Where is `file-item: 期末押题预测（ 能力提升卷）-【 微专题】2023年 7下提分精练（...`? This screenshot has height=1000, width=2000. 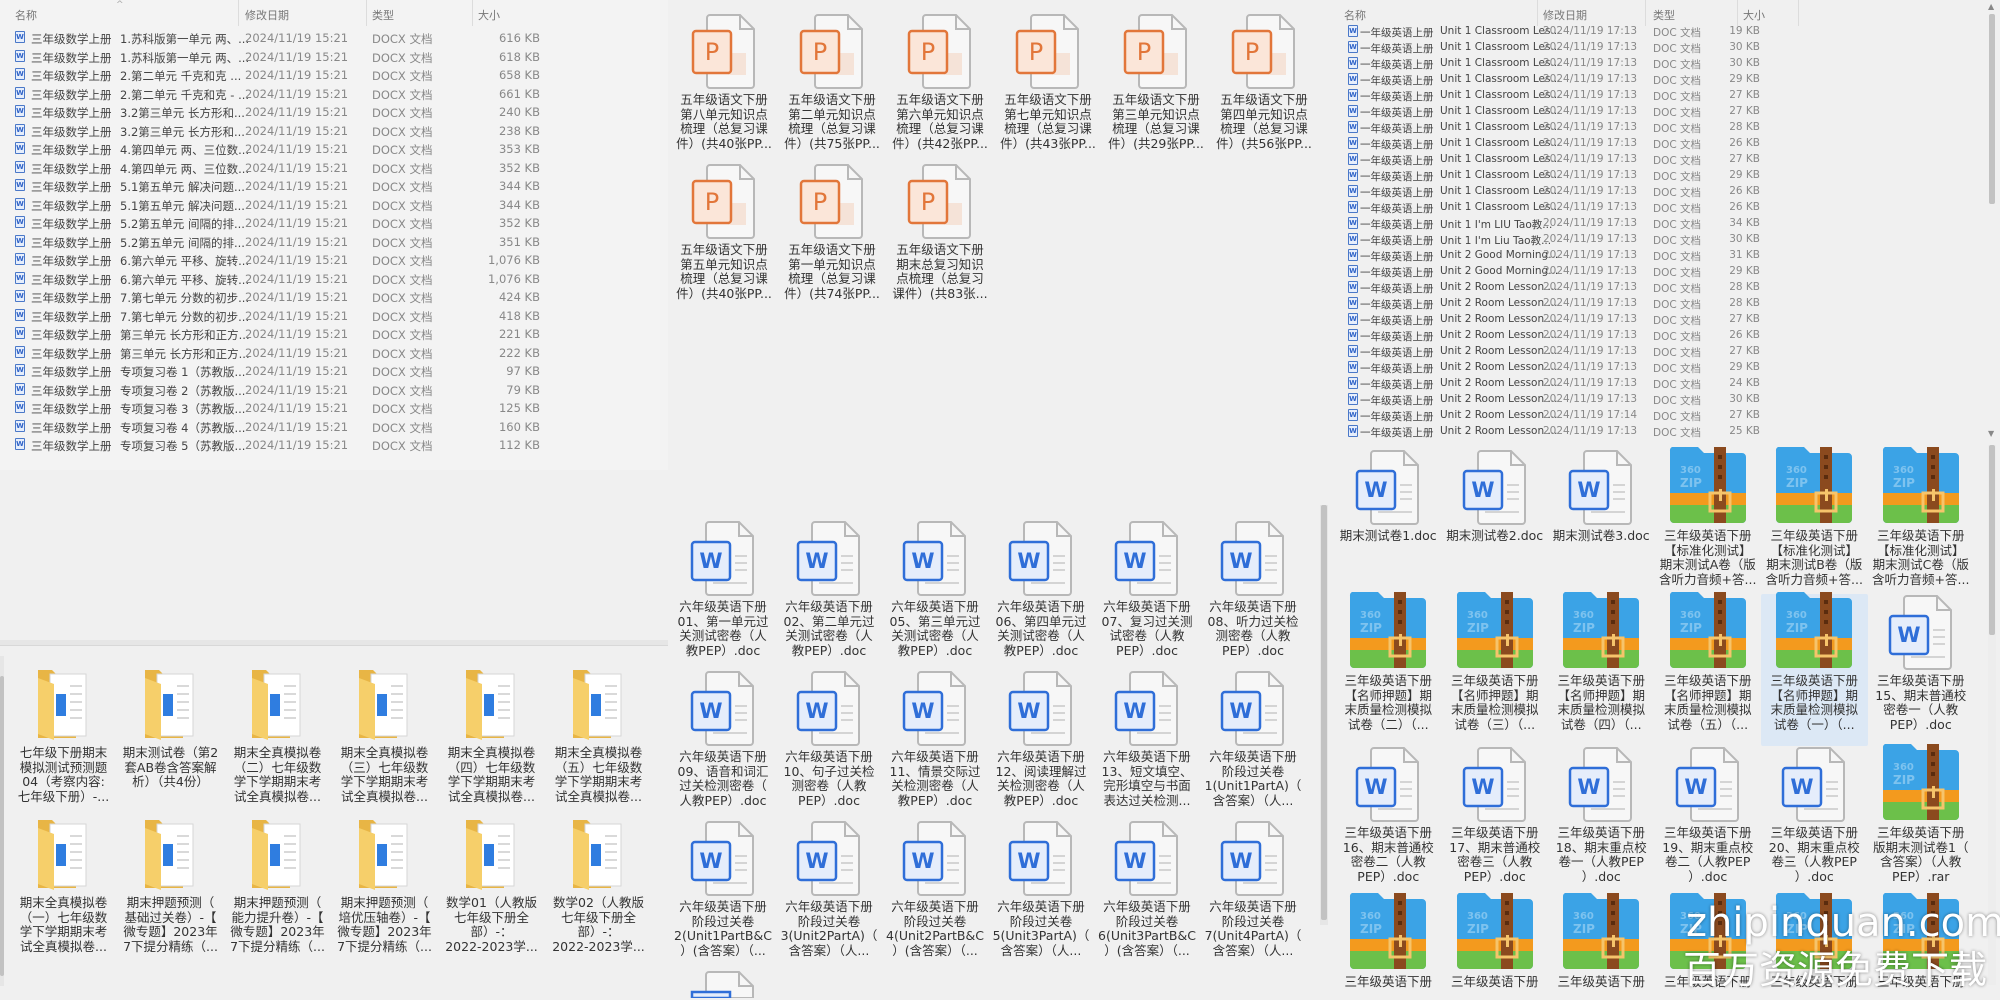
file-item: 期末押题预测（ 能力提升卷）-【 微专题】2023年 7下提分精练（... is located at coordinates (277, 891).